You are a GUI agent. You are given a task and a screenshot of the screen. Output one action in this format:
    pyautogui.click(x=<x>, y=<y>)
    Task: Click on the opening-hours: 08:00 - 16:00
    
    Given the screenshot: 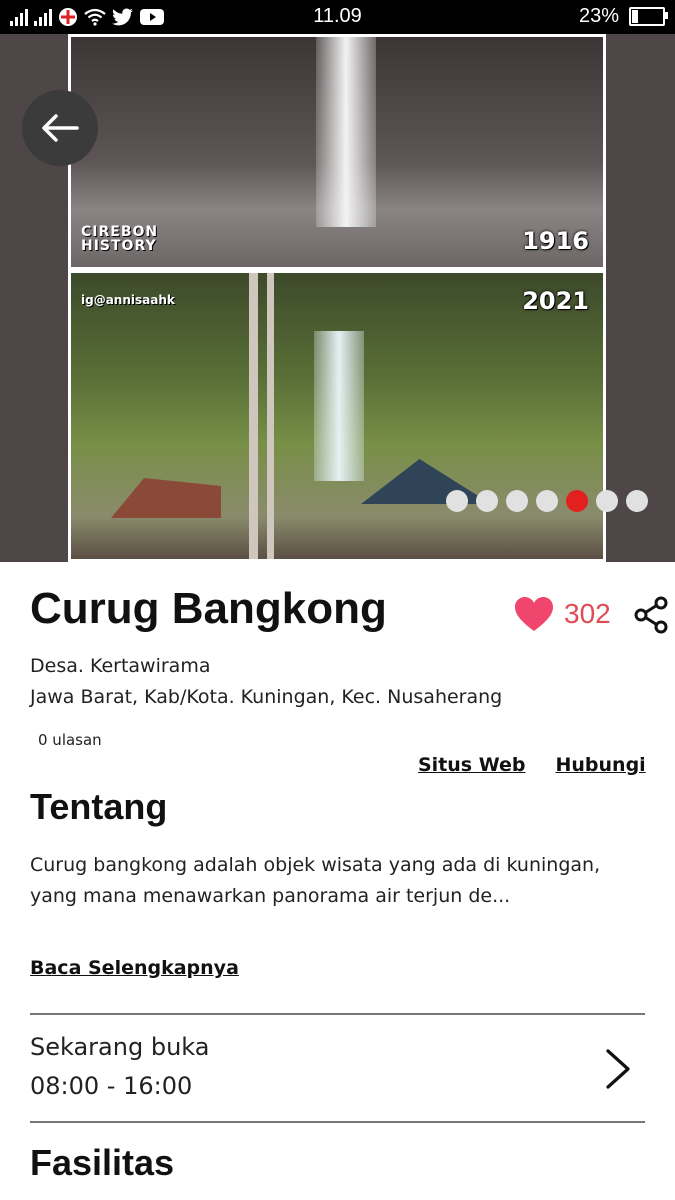 What is the action you would take?
    pyautogui.click(x=111, y=1086)
    